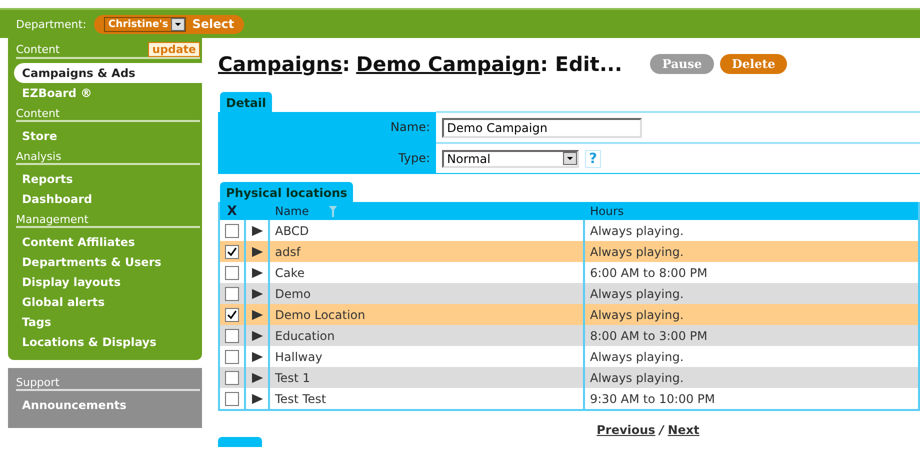  Describe the element at coordinates (607, 211) in the screenshot. I see `column-header: Hours` at that location.